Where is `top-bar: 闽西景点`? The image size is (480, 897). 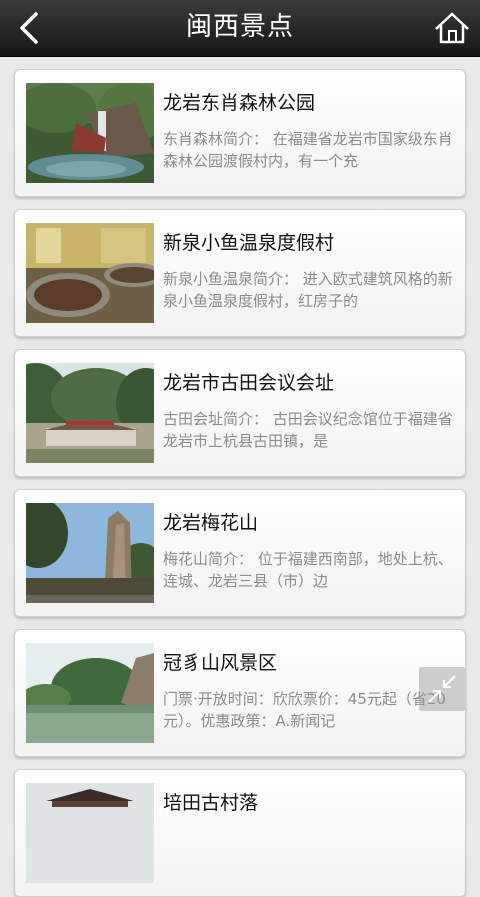
top-bar: 闽西景点 is located at coordinates (240, 28).